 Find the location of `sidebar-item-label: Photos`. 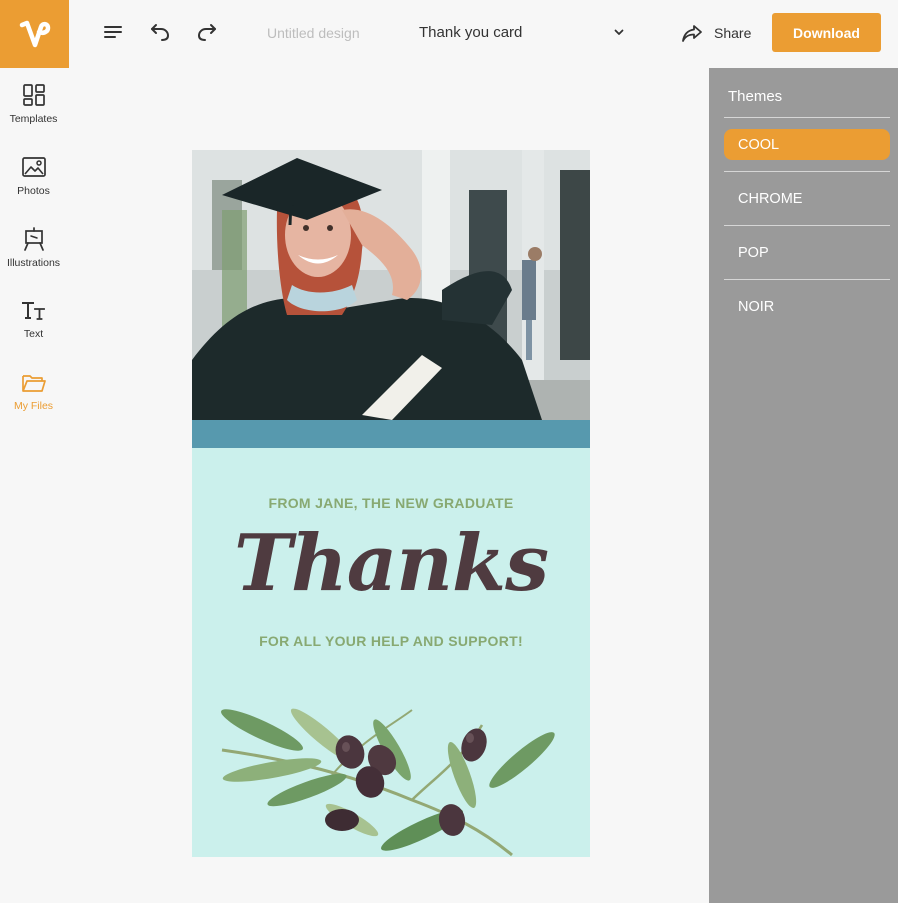

sidebar-item-label: Photos is located at coordinates (33, 191).